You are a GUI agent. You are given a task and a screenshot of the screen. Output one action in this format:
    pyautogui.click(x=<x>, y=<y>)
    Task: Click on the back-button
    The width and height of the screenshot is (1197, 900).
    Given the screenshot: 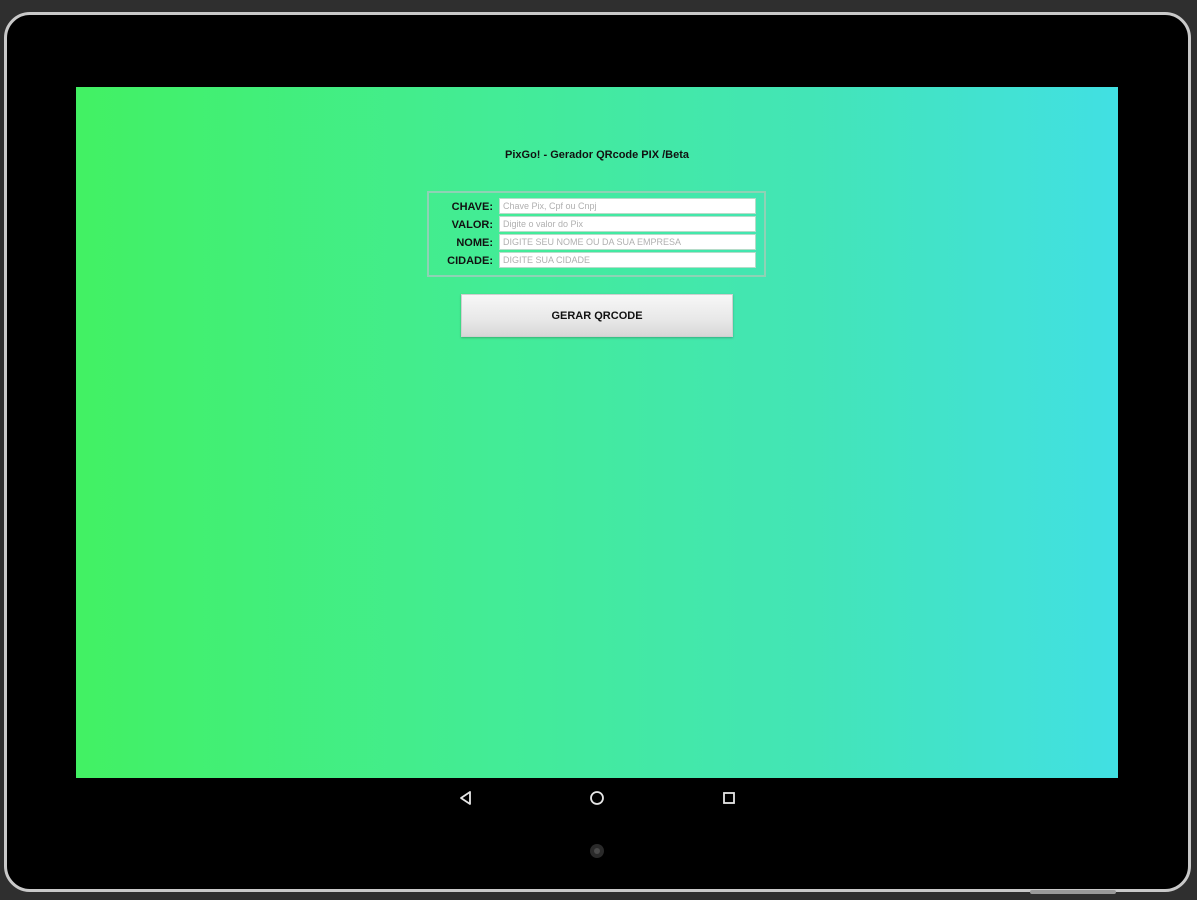 What is the action you would take?
    pyautogui.click(x=466, y=798)
    